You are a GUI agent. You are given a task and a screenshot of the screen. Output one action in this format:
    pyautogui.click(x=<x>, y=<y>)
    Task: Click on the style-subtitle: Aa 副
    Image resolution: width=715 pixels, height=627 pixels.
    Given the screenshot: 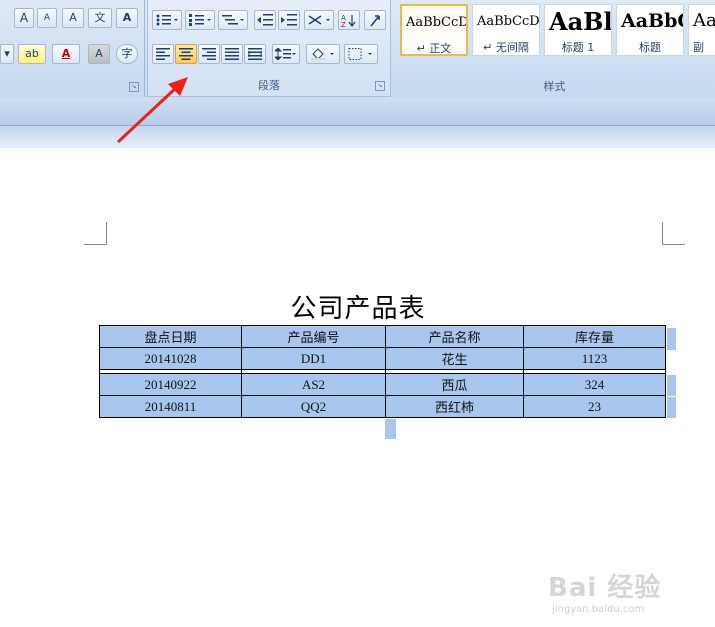 What is the action you would take?
    pyautogui.click(x=701, y=30)
    